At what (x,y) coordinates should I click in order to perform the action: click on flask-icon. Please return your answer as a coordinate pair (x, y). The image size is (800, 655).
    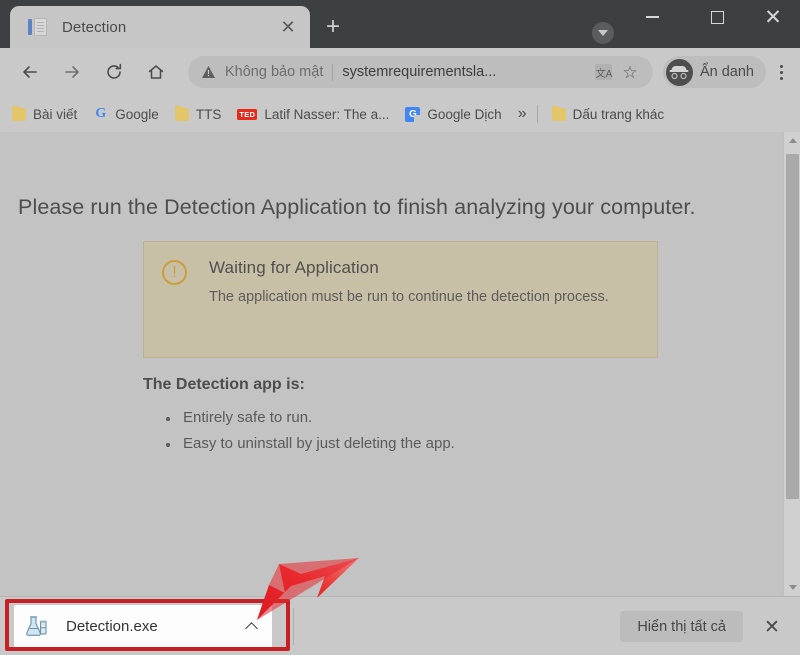
    Looking at the image, I should click on (37, 627).